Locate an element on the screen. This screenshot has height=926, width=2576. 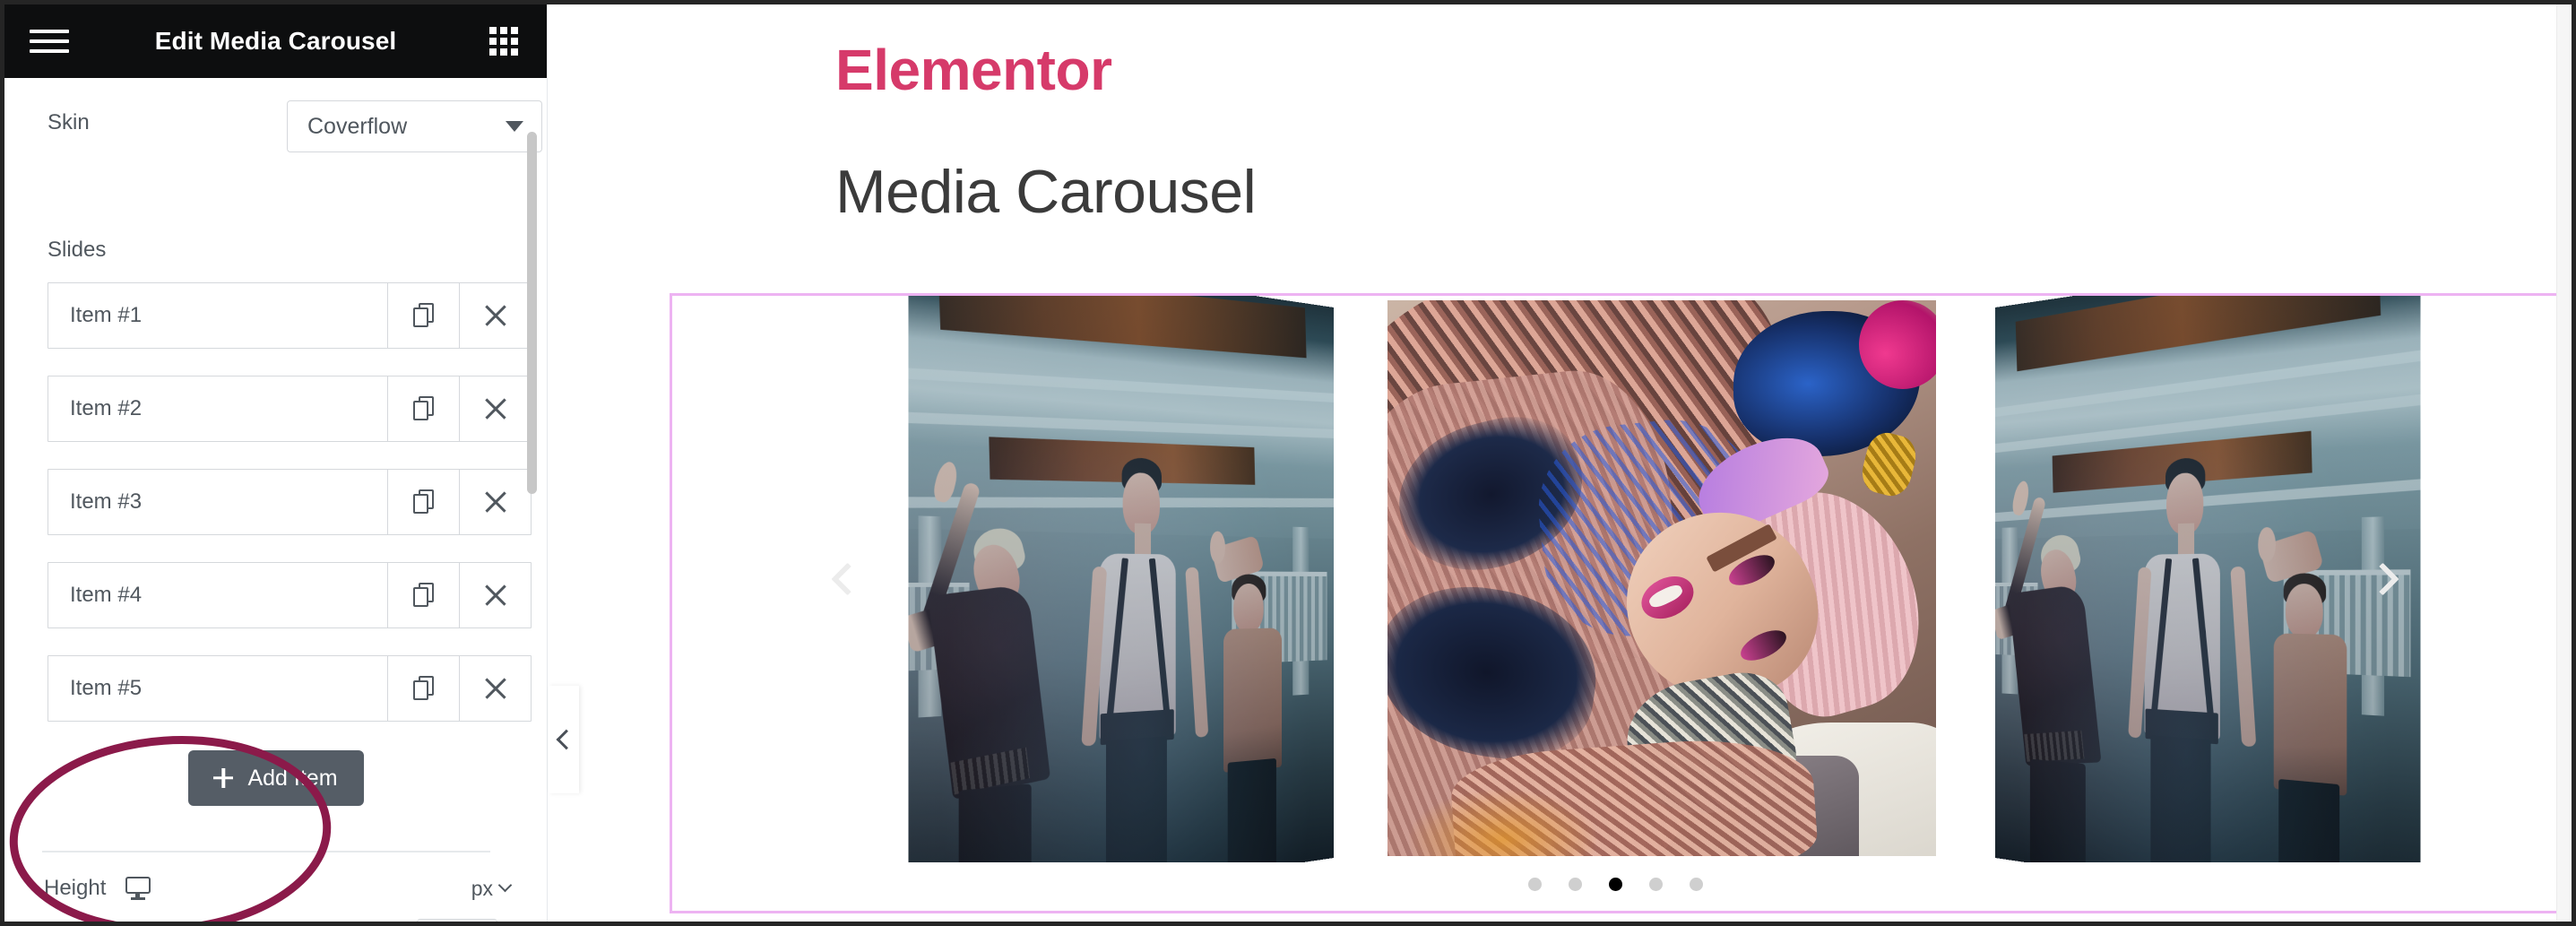
slide-image-portrait is located at coordinates (1661, 578).